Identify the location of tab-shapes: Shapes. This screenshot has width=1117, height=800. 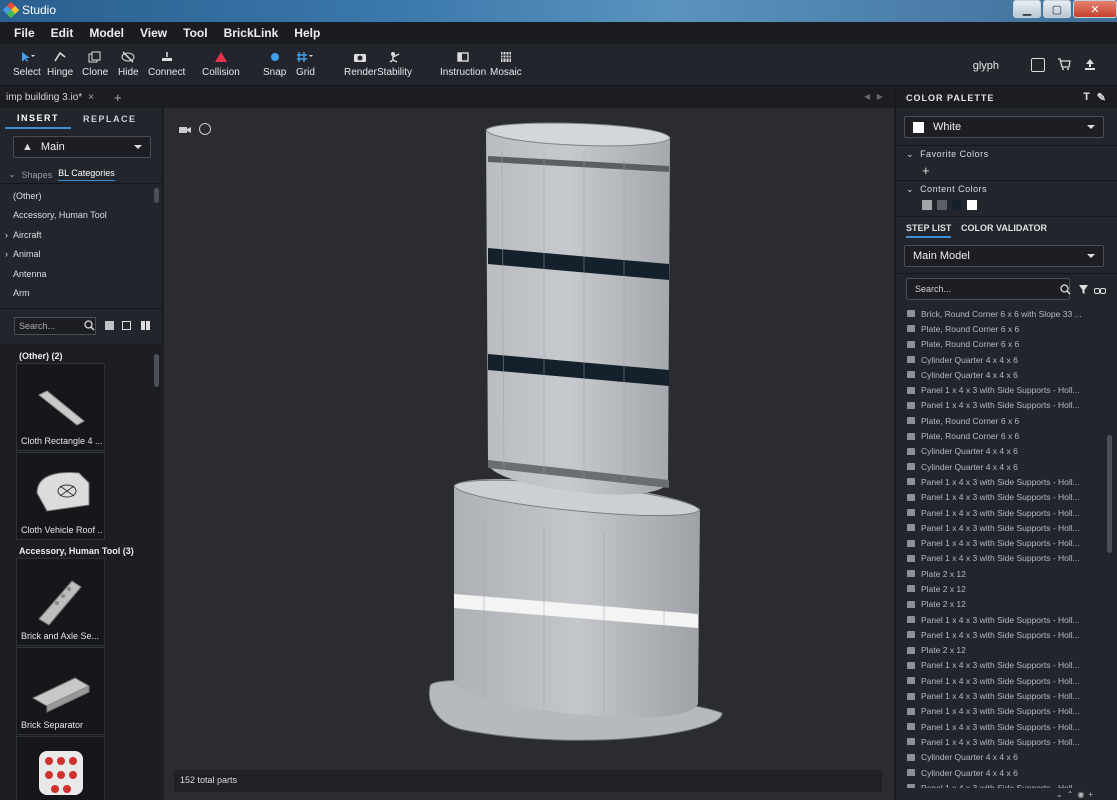
(37, 175).